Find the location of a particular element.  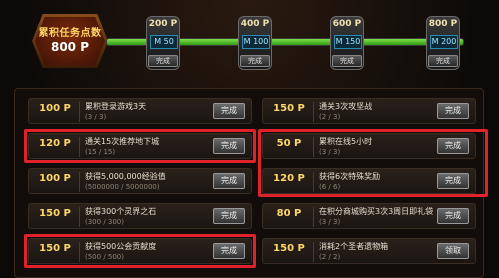

milestone-reward-badge: M 100 is located at coordinates (256, 42).